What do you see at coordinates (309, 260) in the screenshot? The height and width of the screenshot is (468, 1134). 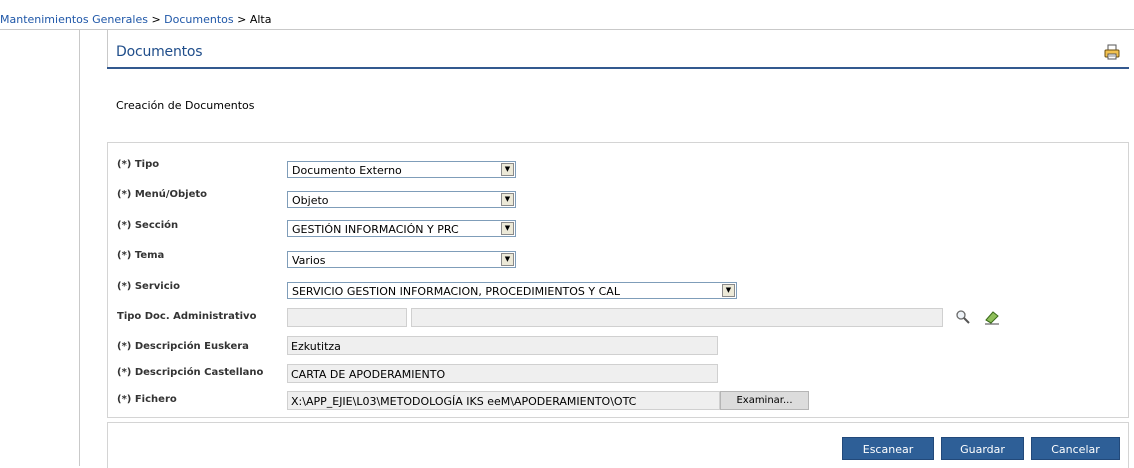 I see `tema-select-value: Varios` at bounding box center [309, 260].